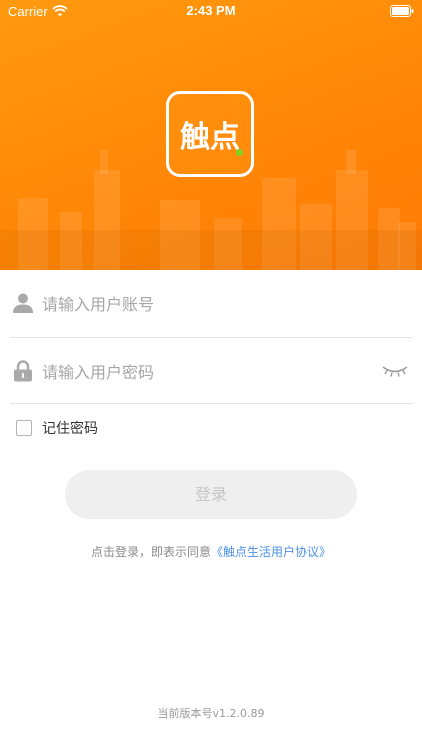 The width and height of the screenshot is (422, 750). I want to click on remember-password: 记住密码, so click(57, 428).